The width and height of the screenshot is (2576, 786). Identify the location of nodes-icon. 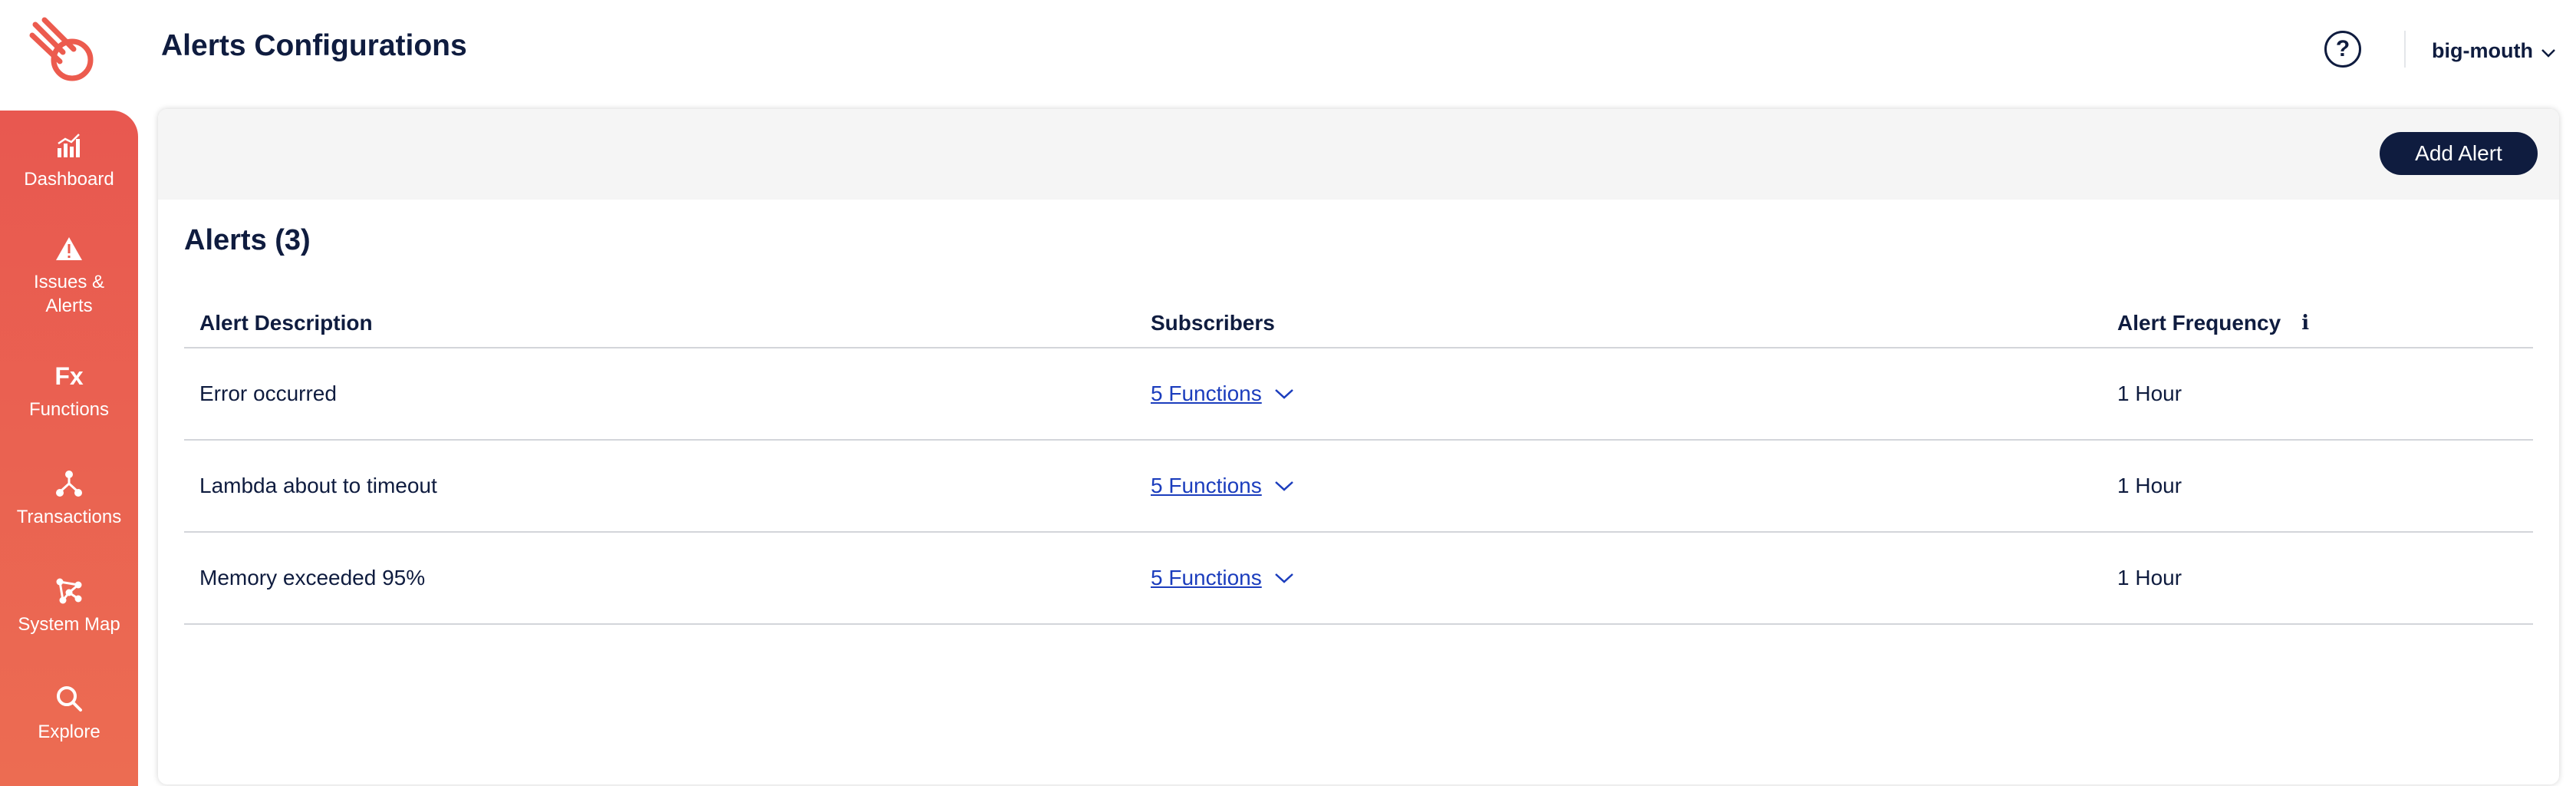
(69, 484).